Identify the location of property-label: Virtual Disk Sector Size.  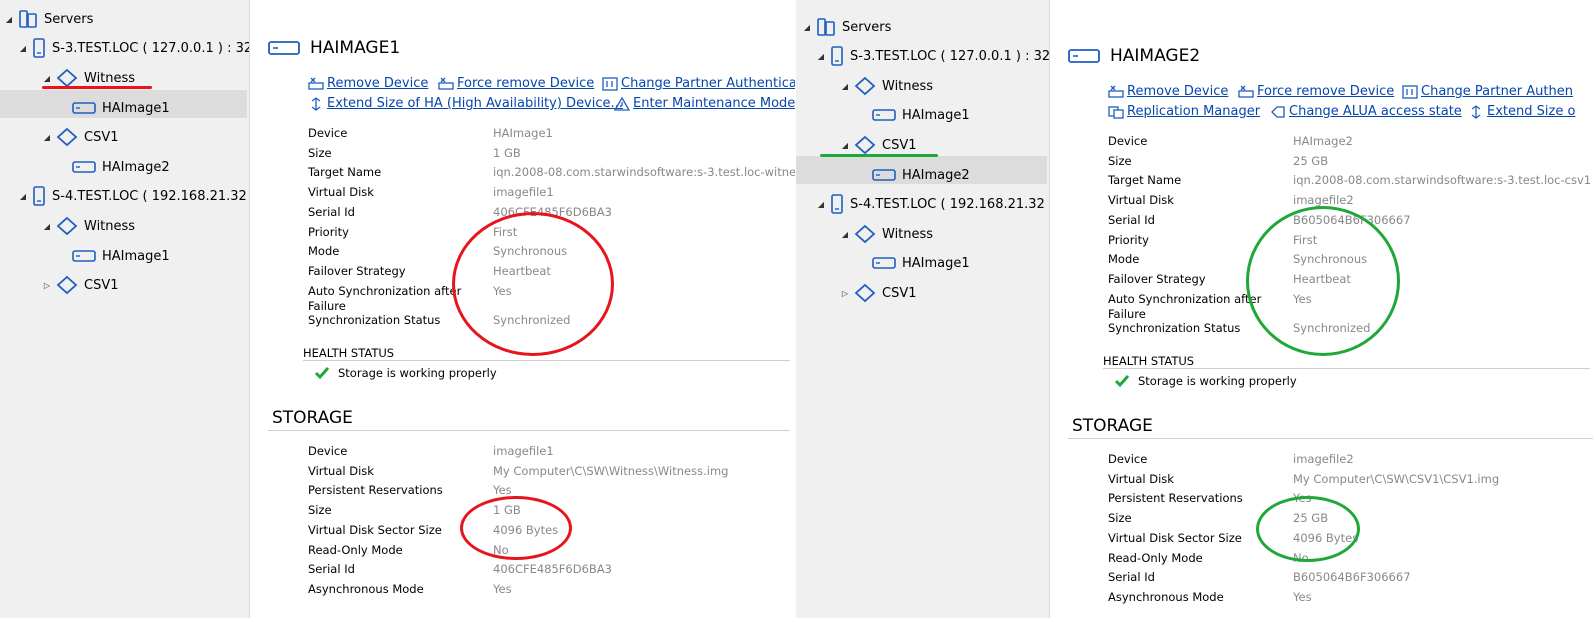
(1175, 537).